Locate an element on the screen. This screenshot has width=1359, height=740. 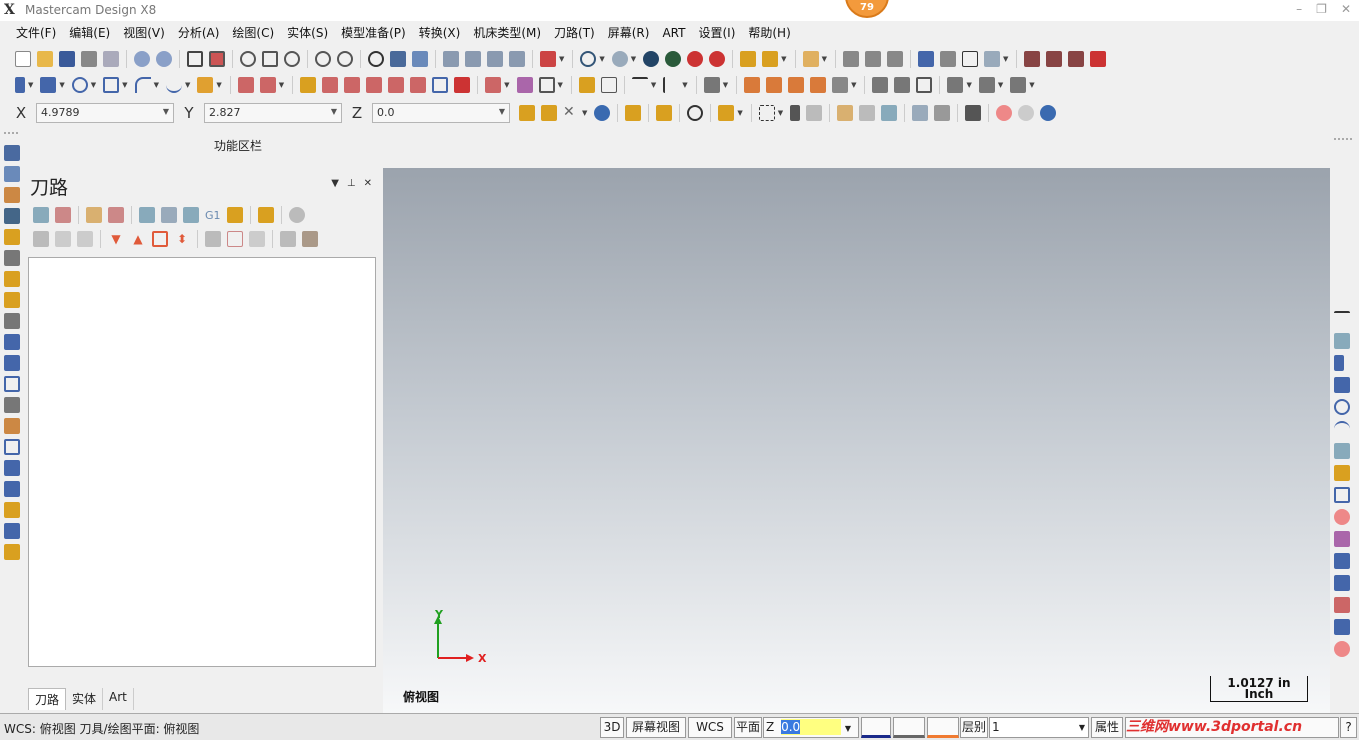
left-tool-7-icon is located at coordinates (12, 279).